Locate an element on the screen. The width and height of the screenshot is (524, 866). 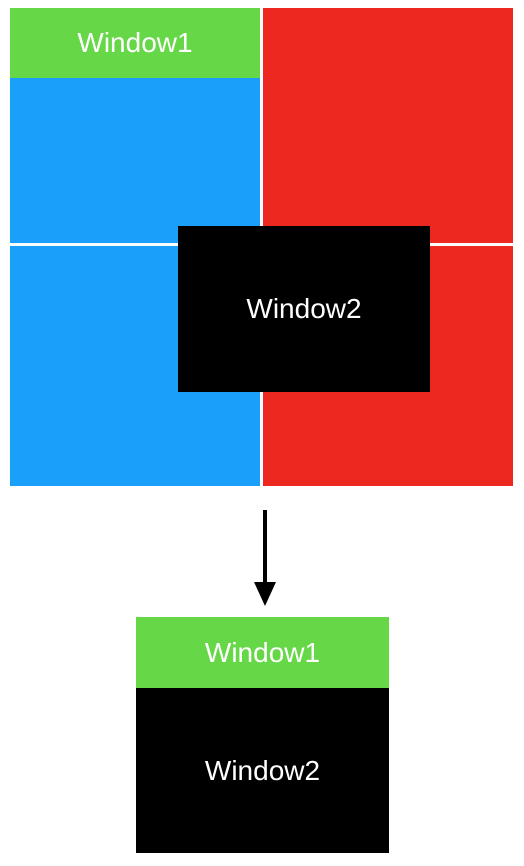
down-arrow-icon is located at coordinates (265, 558).